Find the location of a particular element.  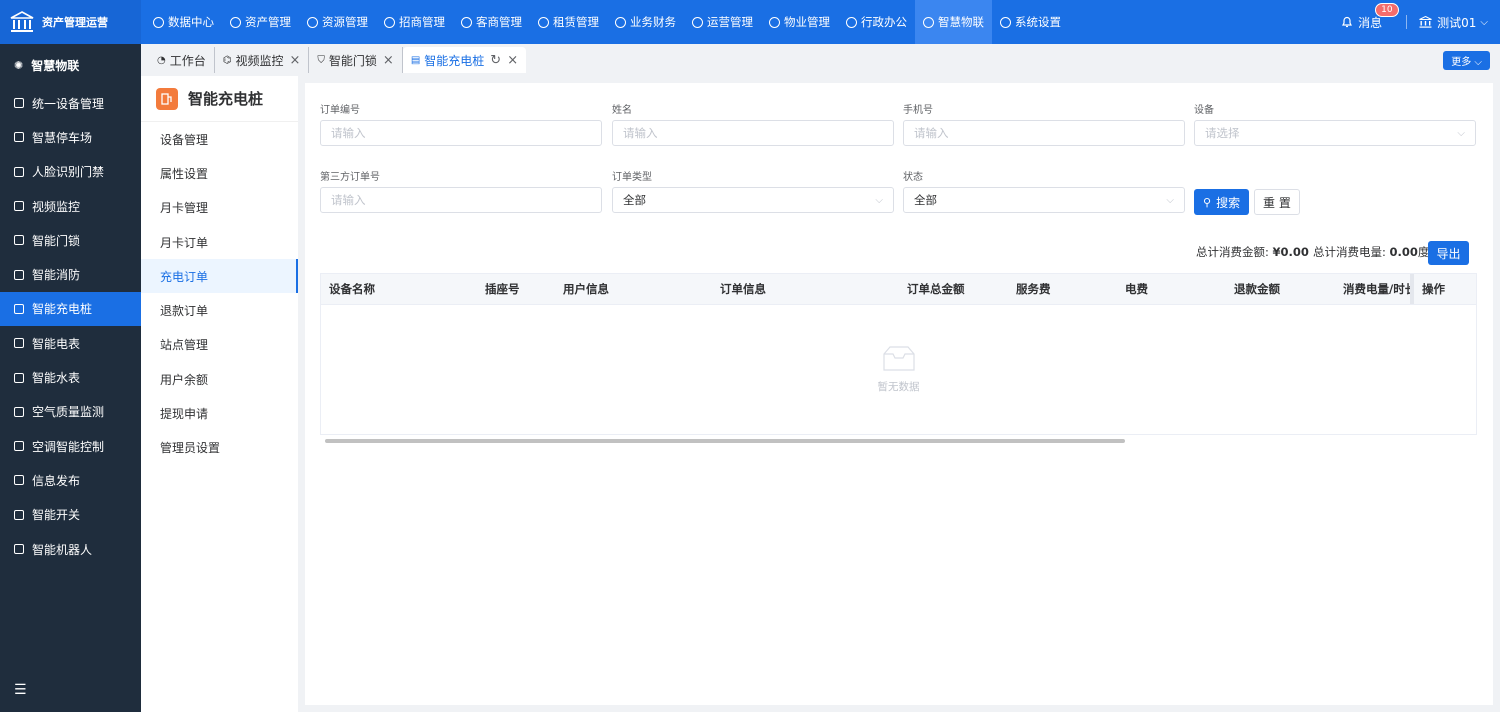

export-button: 导出 is located at coordinates (1448, 253).